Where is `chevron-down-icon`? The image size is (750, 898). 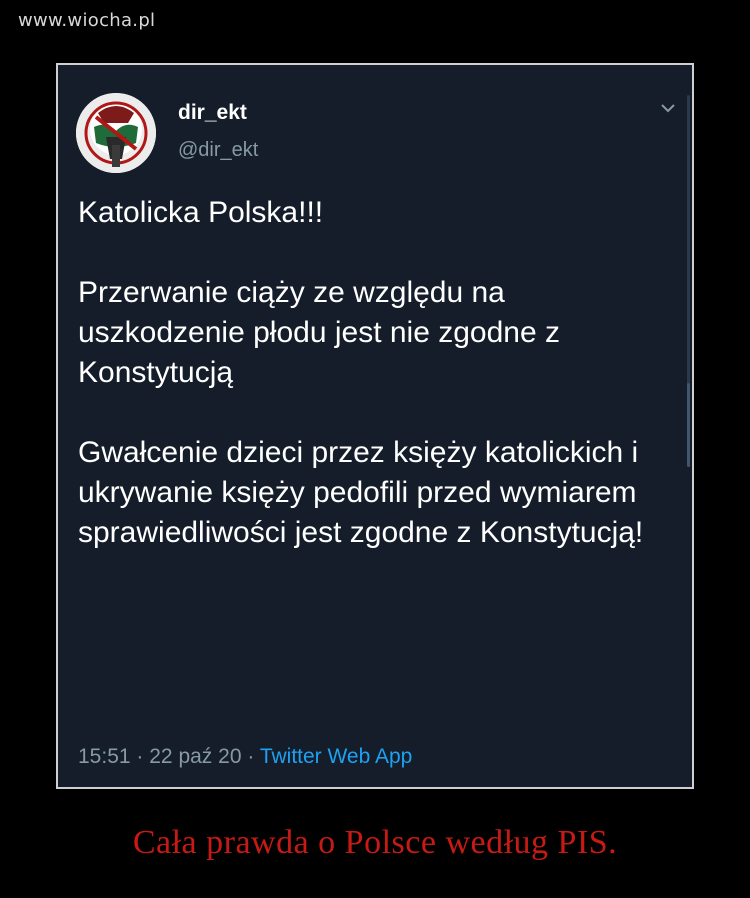 chevron-down-icon is located at coordinates (668, 108).